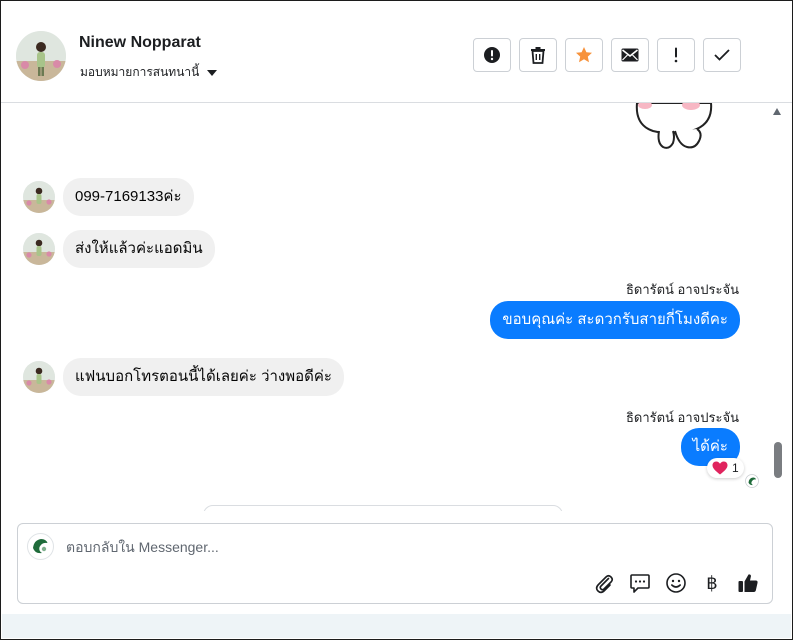  I want to click on window-bottom-strip, so click(396, 626).